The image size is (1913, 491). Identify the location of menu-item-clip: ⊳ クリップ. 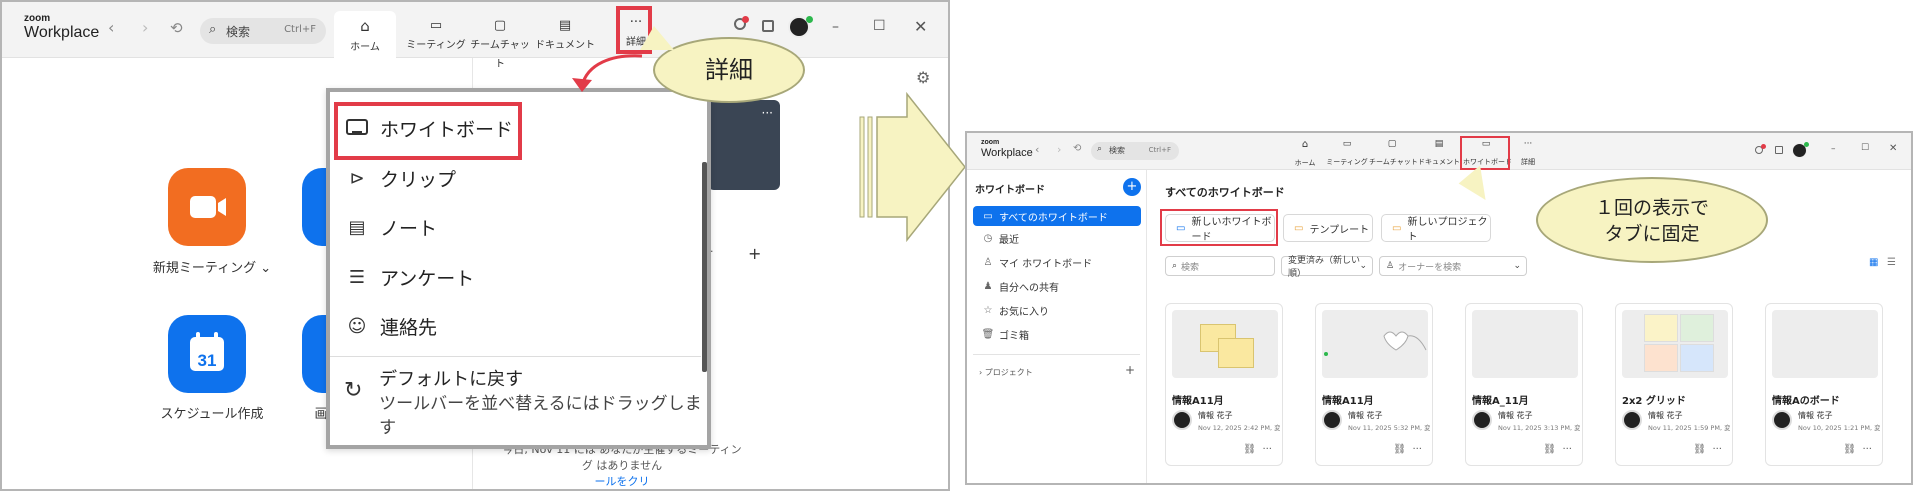
(400, 178).